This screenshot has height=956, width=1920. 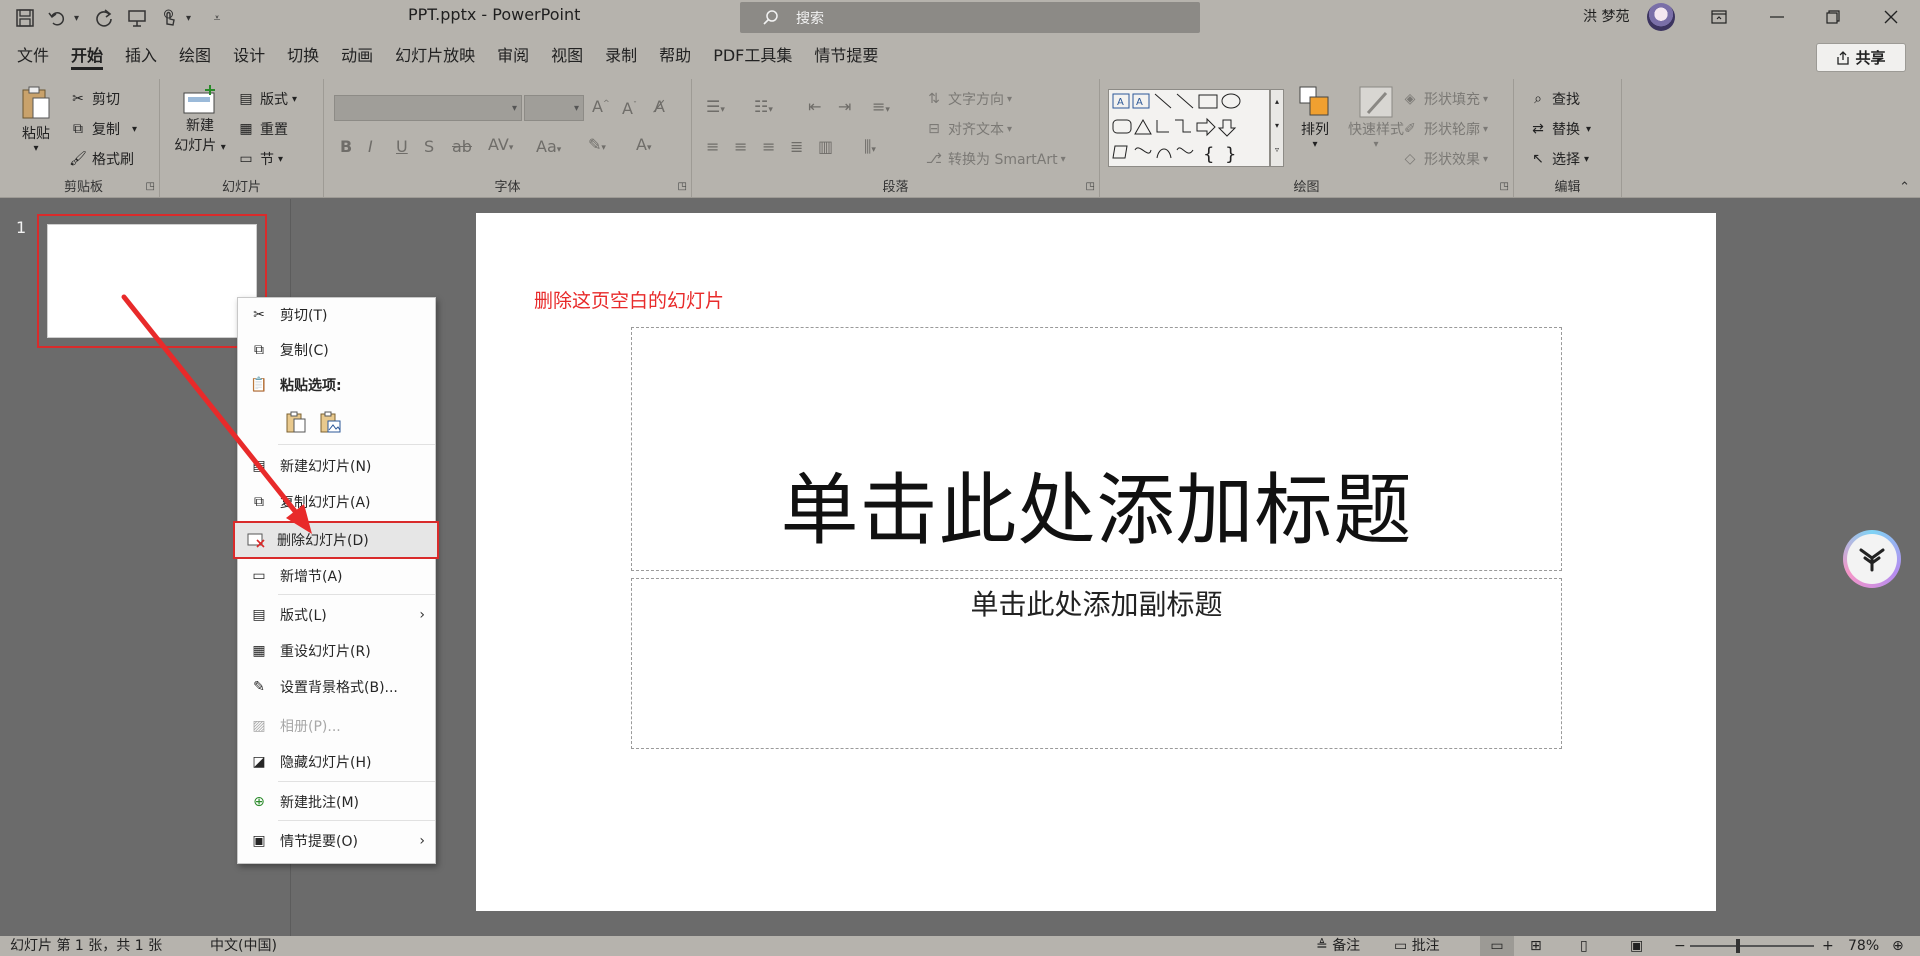 I want to click on notes-icon: ≜, so click(x=1324, y=946).